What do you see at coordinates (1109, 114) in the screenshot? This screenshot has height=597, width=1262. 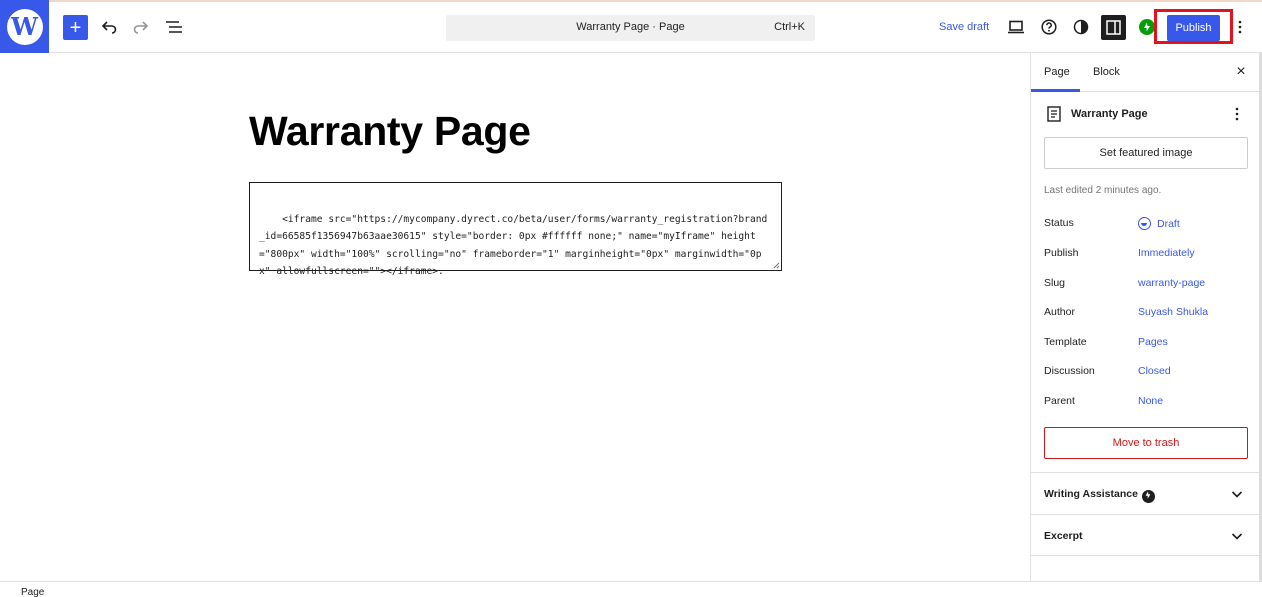 I see `document-title: Warranty Page` at bounding box center [1109, 114].